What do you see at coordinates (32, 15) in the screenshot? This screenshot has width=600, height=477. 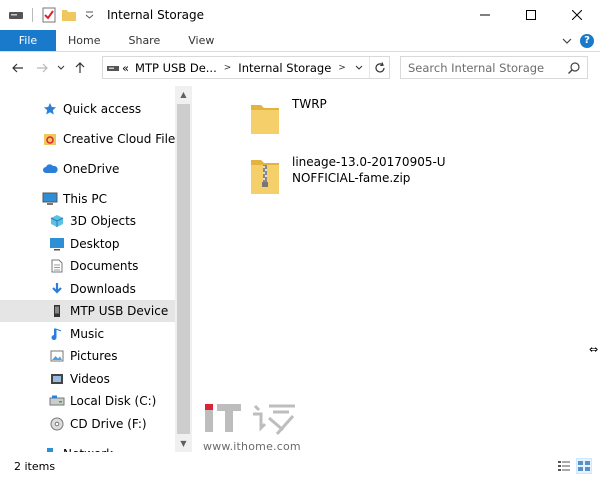 I see `toolbar-separator` at bounding box center [32, 15].